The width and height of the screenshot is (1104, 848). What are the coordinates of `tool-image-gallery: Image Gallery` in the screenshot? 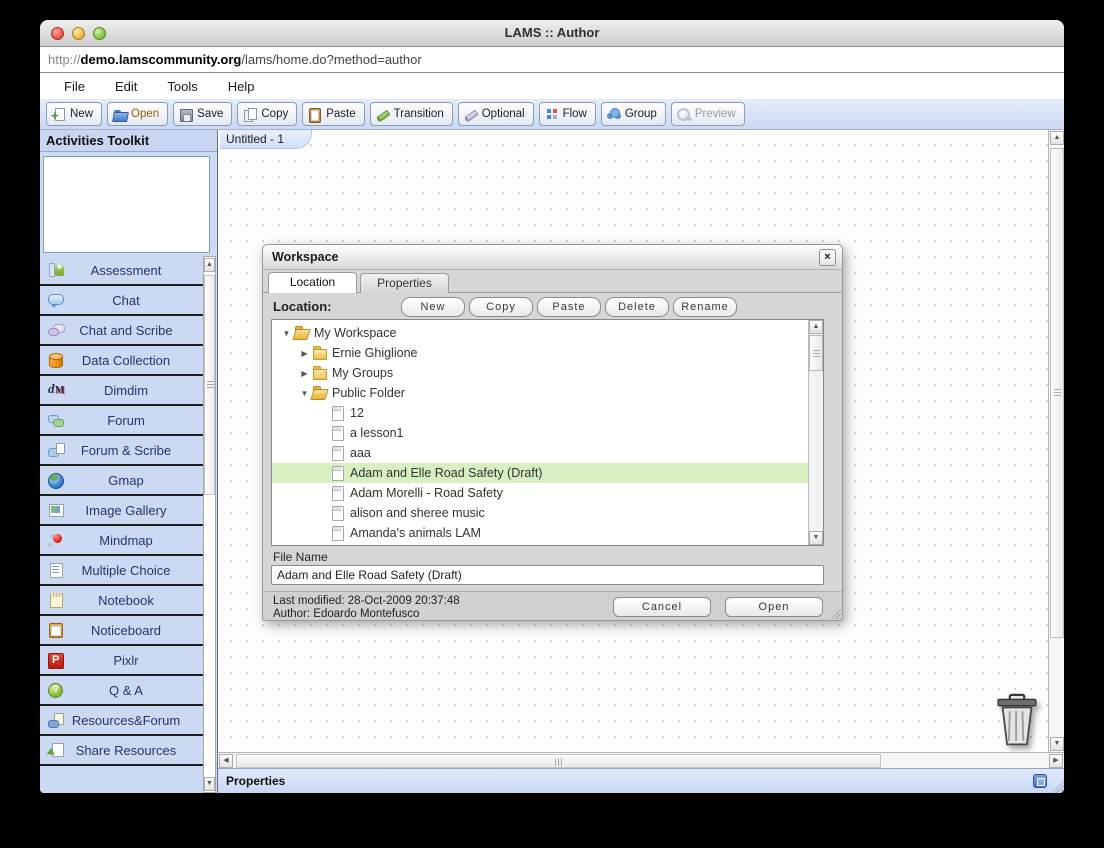 It's located at (121, 511).